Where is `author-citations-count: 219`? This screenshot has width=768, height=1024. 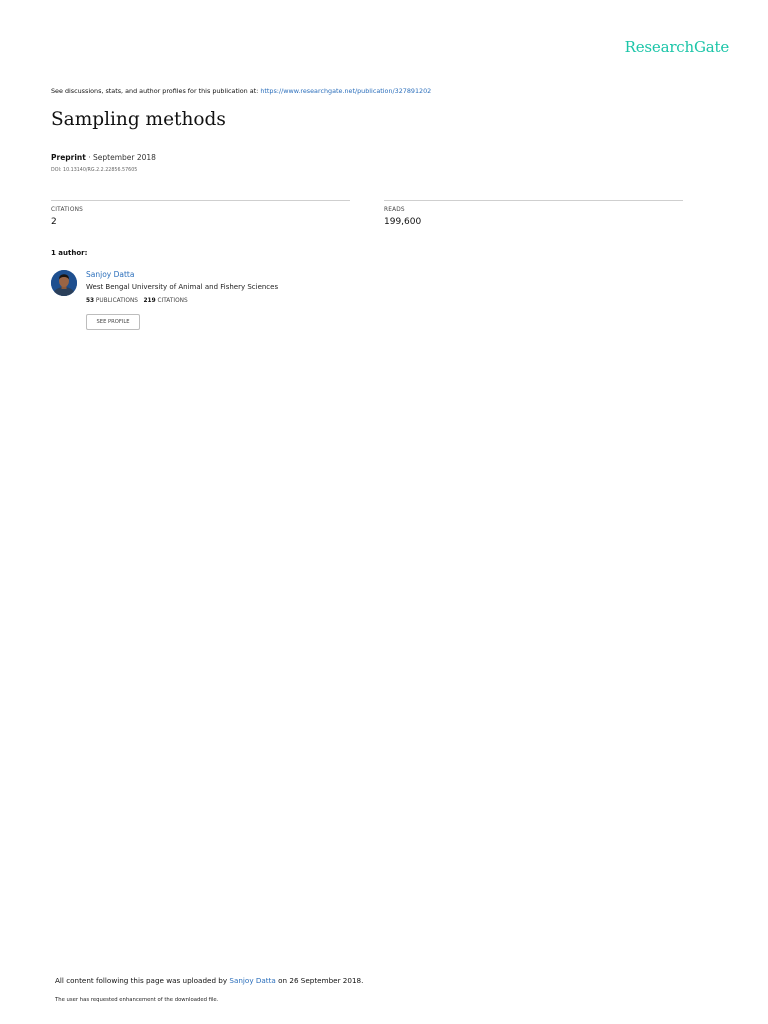 author-citations-count: 219 is located at coordinates (149, 301).